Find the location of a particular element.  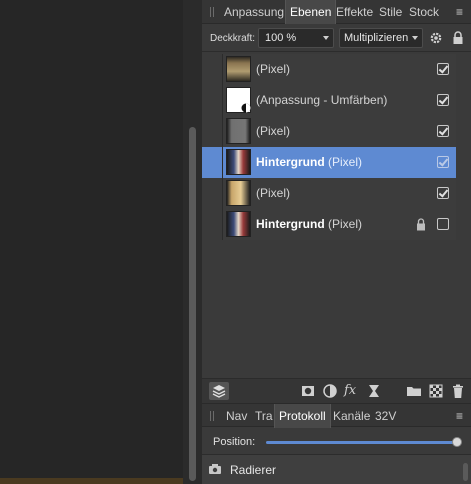

blend-mode-dropdown: Multiplizieren is located at coordinates (381, 38).